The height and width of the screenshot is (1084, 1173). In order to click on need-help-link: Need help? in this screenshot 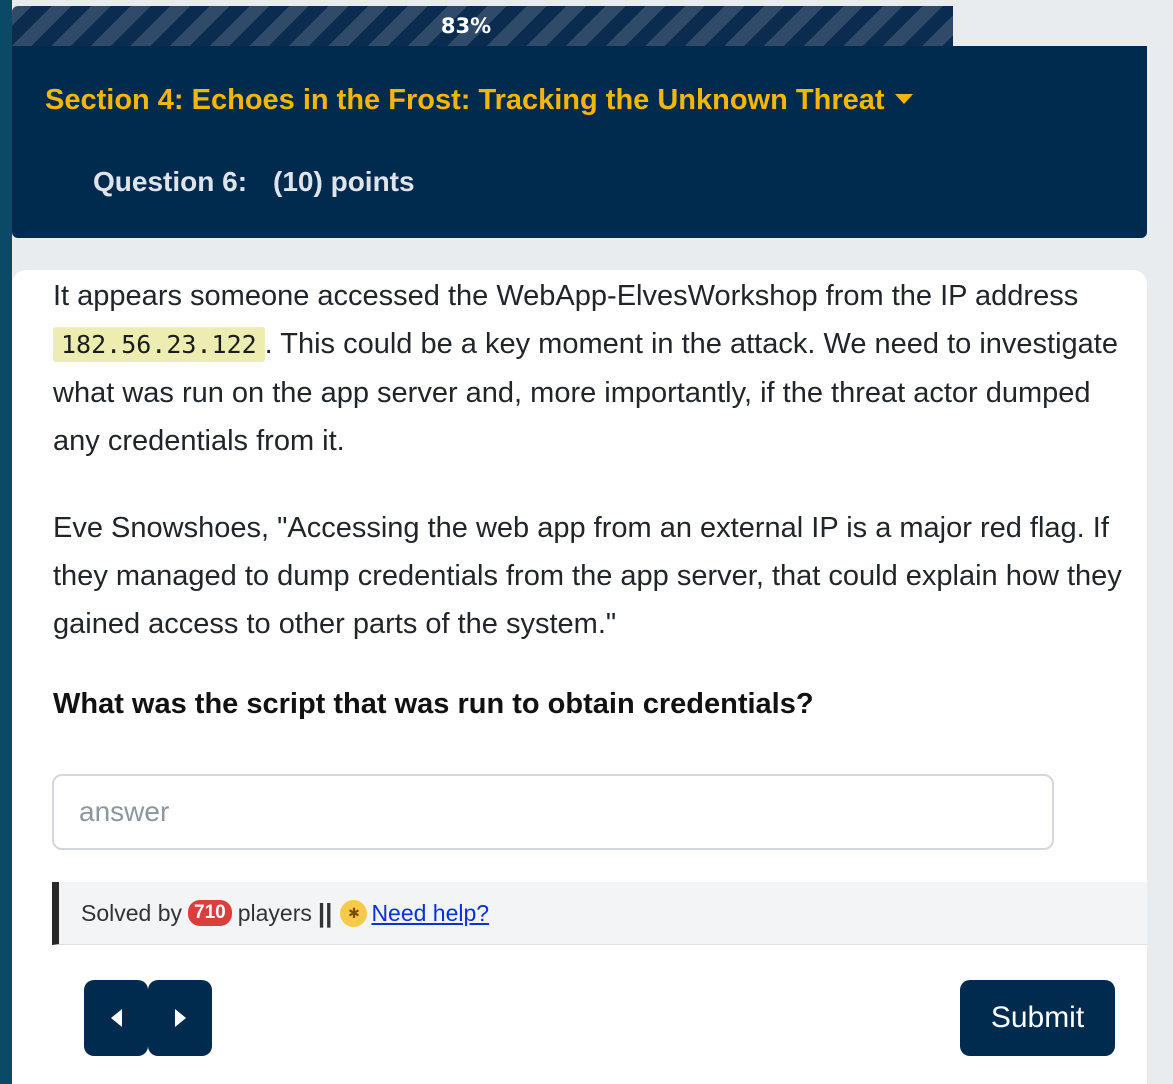, I will do `click(430, 913)`.